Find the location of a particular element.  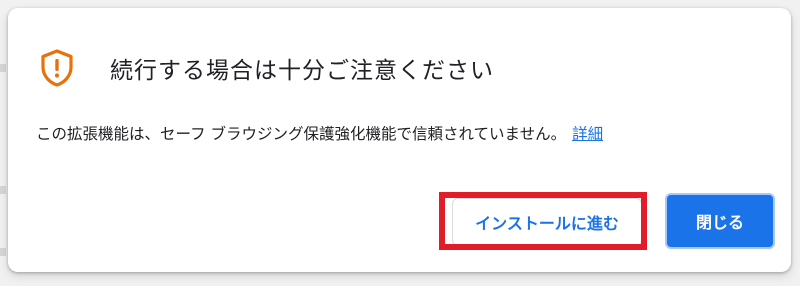

shield-warning-icon is located at coordinates (57, 68).